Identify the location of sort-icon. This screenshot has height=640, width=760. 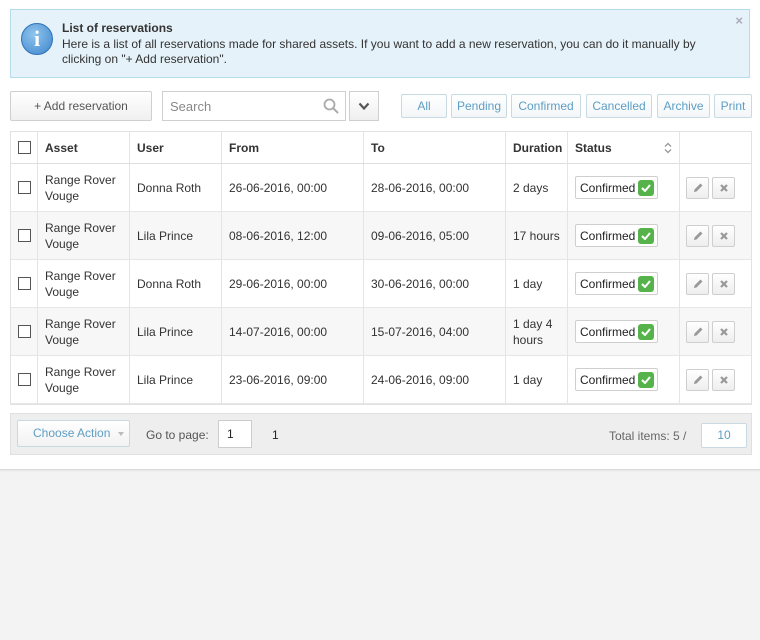
(668, 148).